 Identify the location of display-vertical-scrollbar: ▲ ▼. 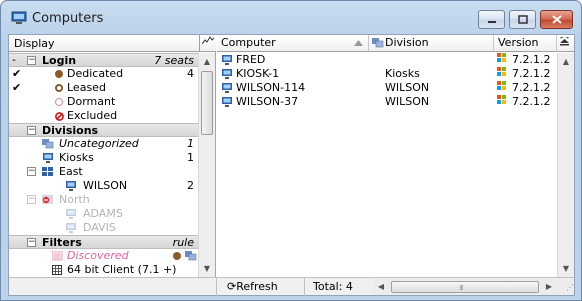
(206, 165).